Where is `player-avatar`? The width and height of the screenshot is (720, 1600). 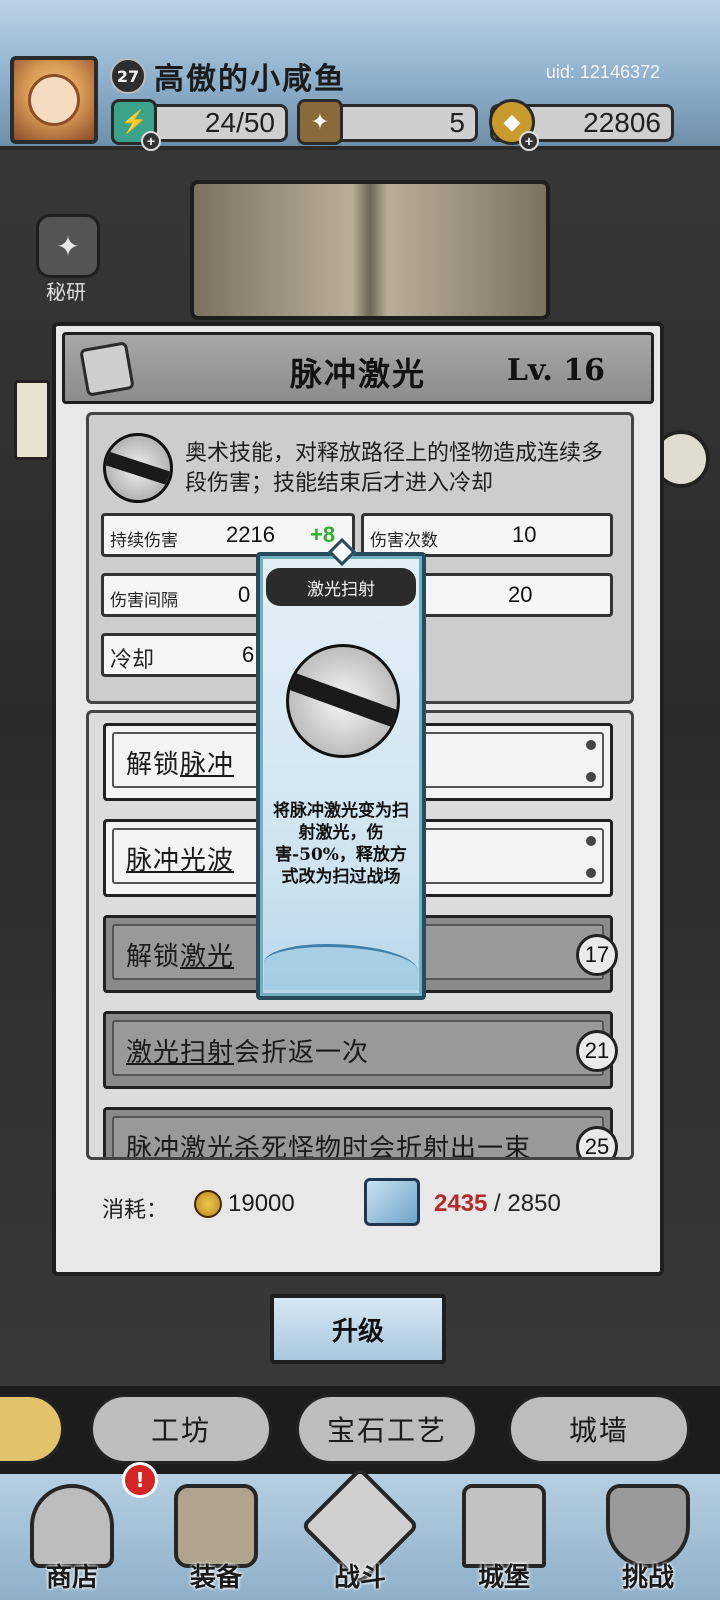
player-avatar is located at coordinates (54, 100).